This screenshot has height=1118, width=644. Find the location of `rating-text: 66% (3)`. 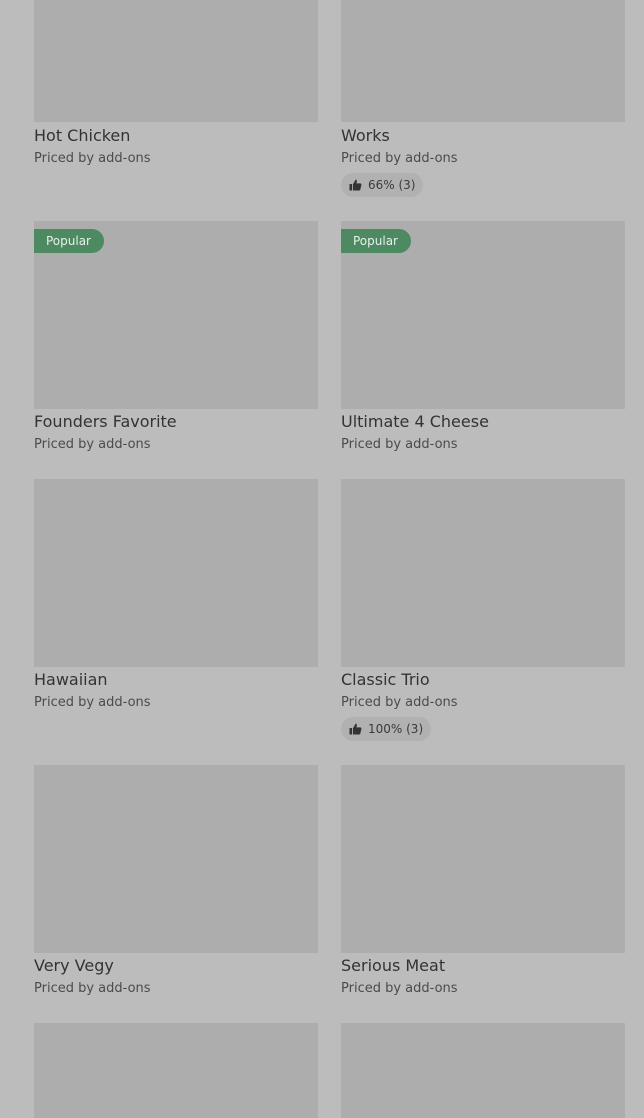

rating-text: 66% (3) is located at coordinates (392, 185).